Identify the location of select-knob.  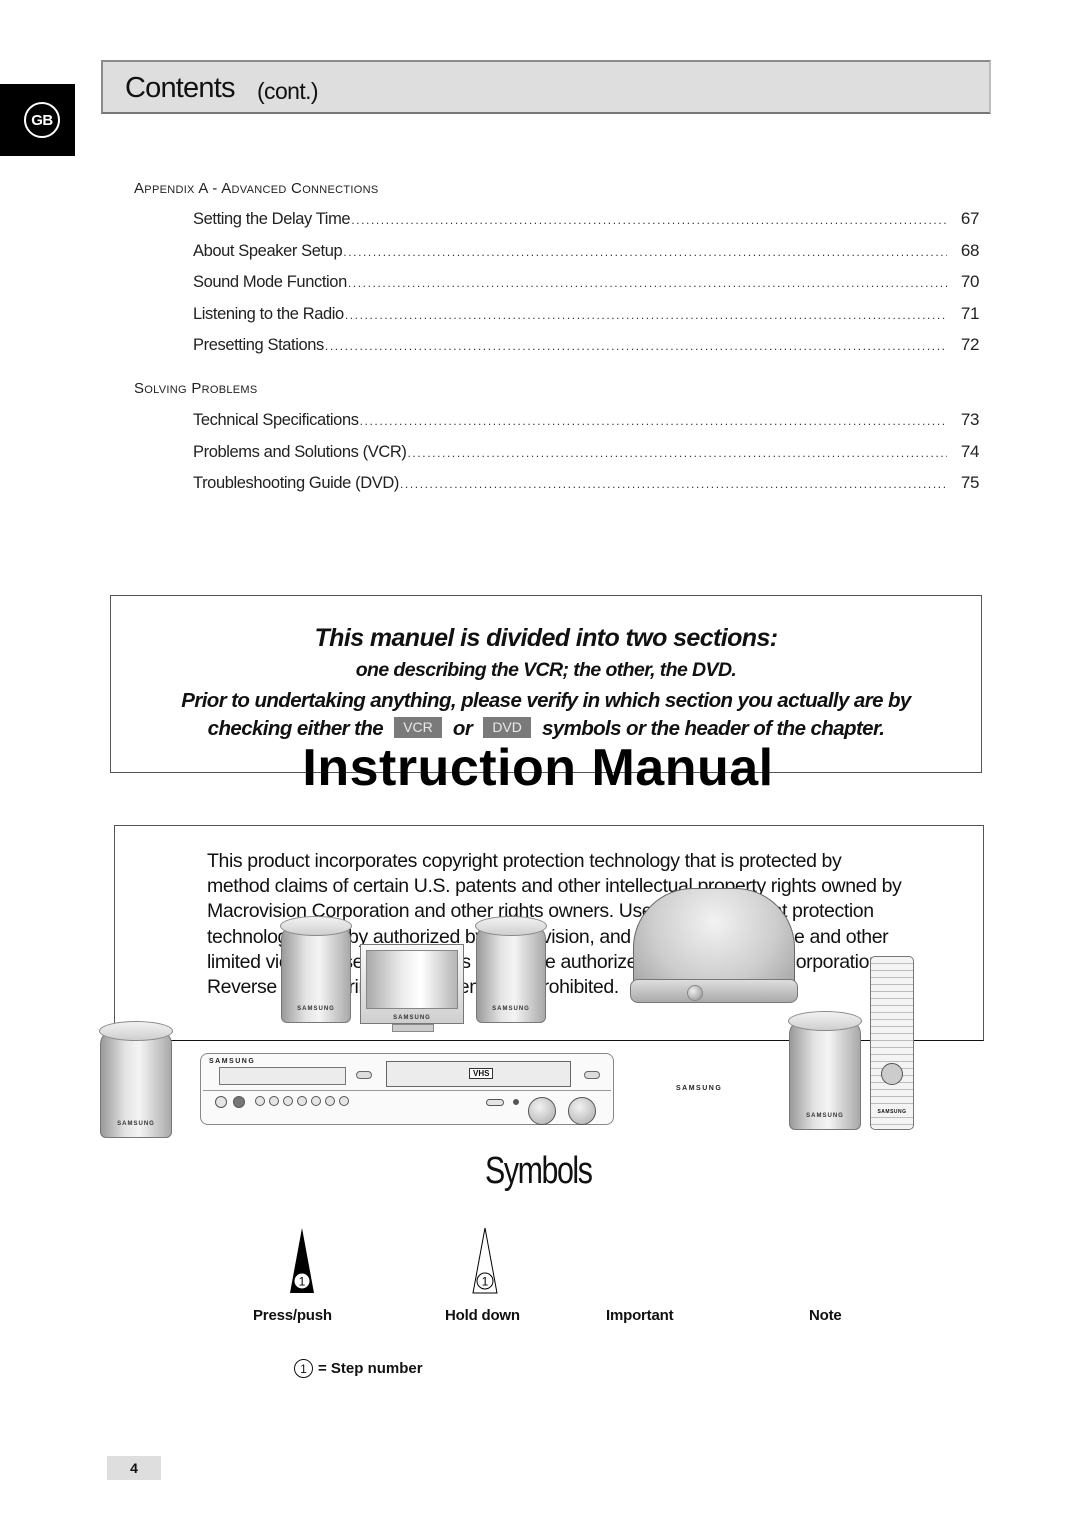
(542, 1111).